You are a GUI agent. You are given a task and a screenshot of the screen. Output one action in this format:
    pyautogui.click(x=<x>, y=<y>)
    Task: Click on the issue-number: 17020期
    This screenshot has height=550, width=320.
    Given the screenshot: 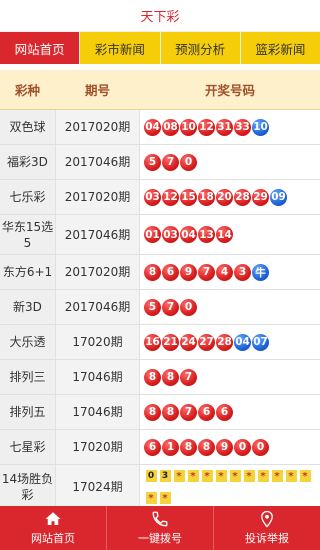 What is the action you would take?
    pyautogui.click(x=97, y=342)
    